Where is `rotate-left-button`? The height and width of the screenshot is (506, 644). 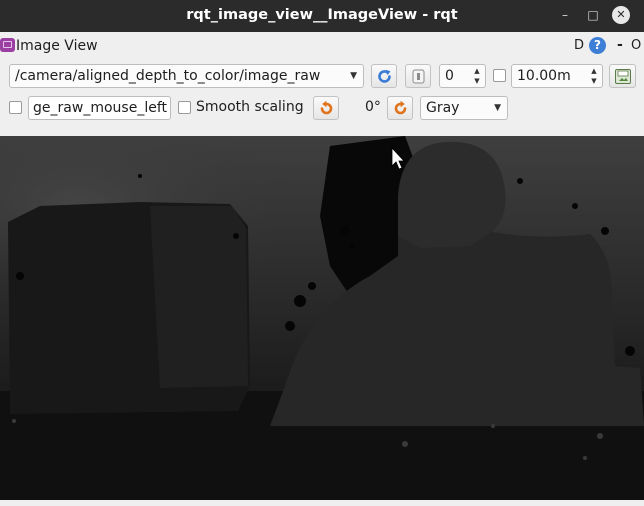 rotate-left-button is located at coordinates (326, 108).